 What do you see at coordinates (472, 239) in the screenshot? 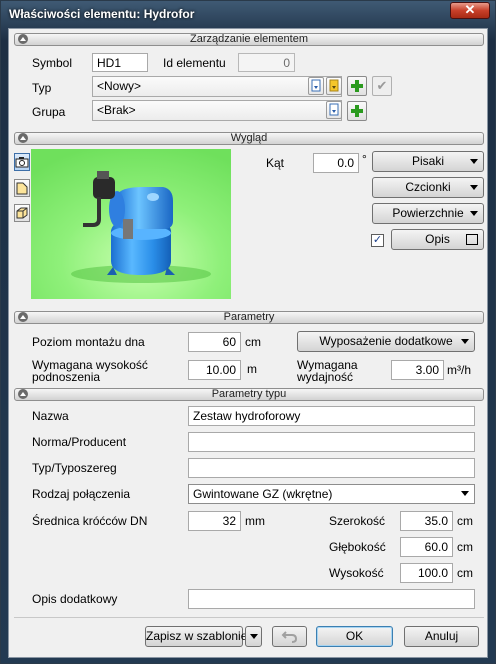
I see `open-dialog-icon` at bounding box center [472, 239].